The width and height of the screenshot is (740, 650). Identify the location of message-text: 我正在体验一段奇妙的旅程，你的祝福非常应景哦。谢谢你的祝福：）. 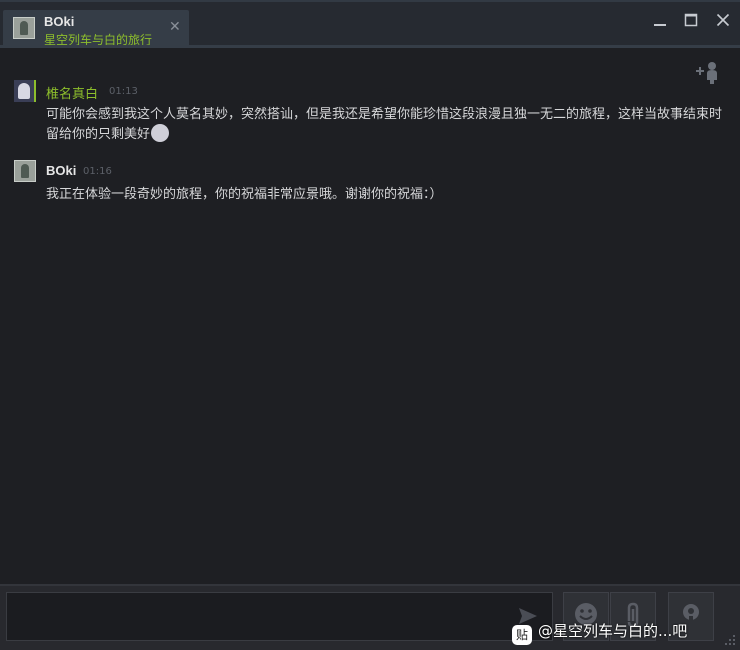
(244, 194).